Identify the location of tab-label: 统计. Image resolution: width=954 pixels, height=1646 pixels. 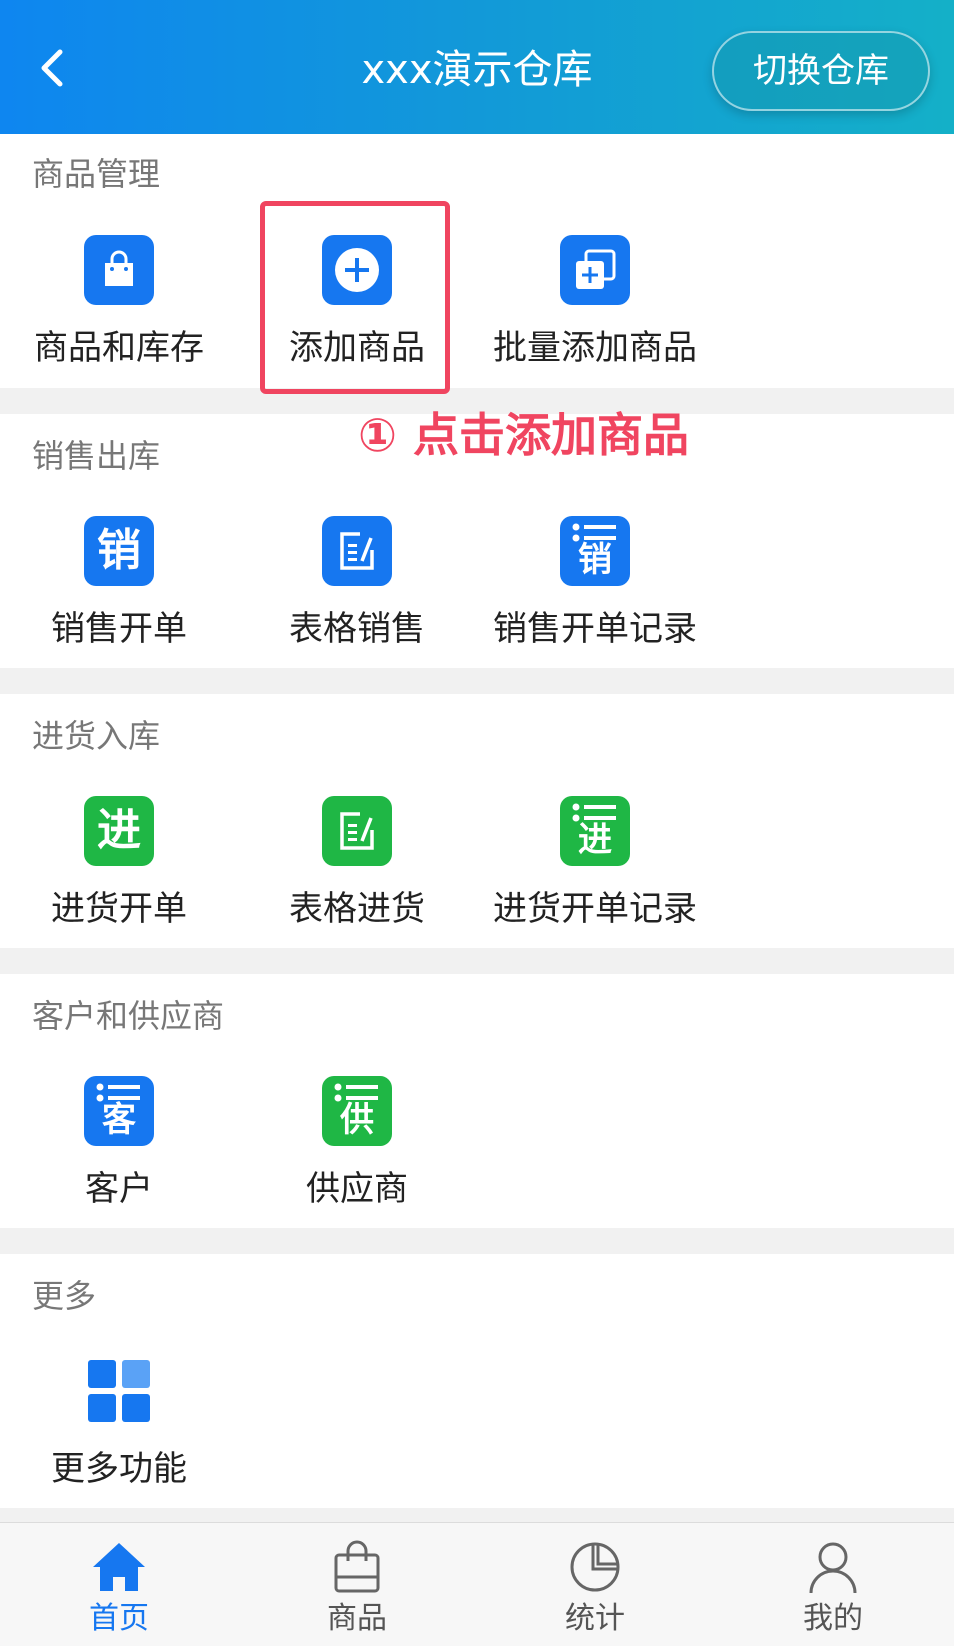
(595, 1618).